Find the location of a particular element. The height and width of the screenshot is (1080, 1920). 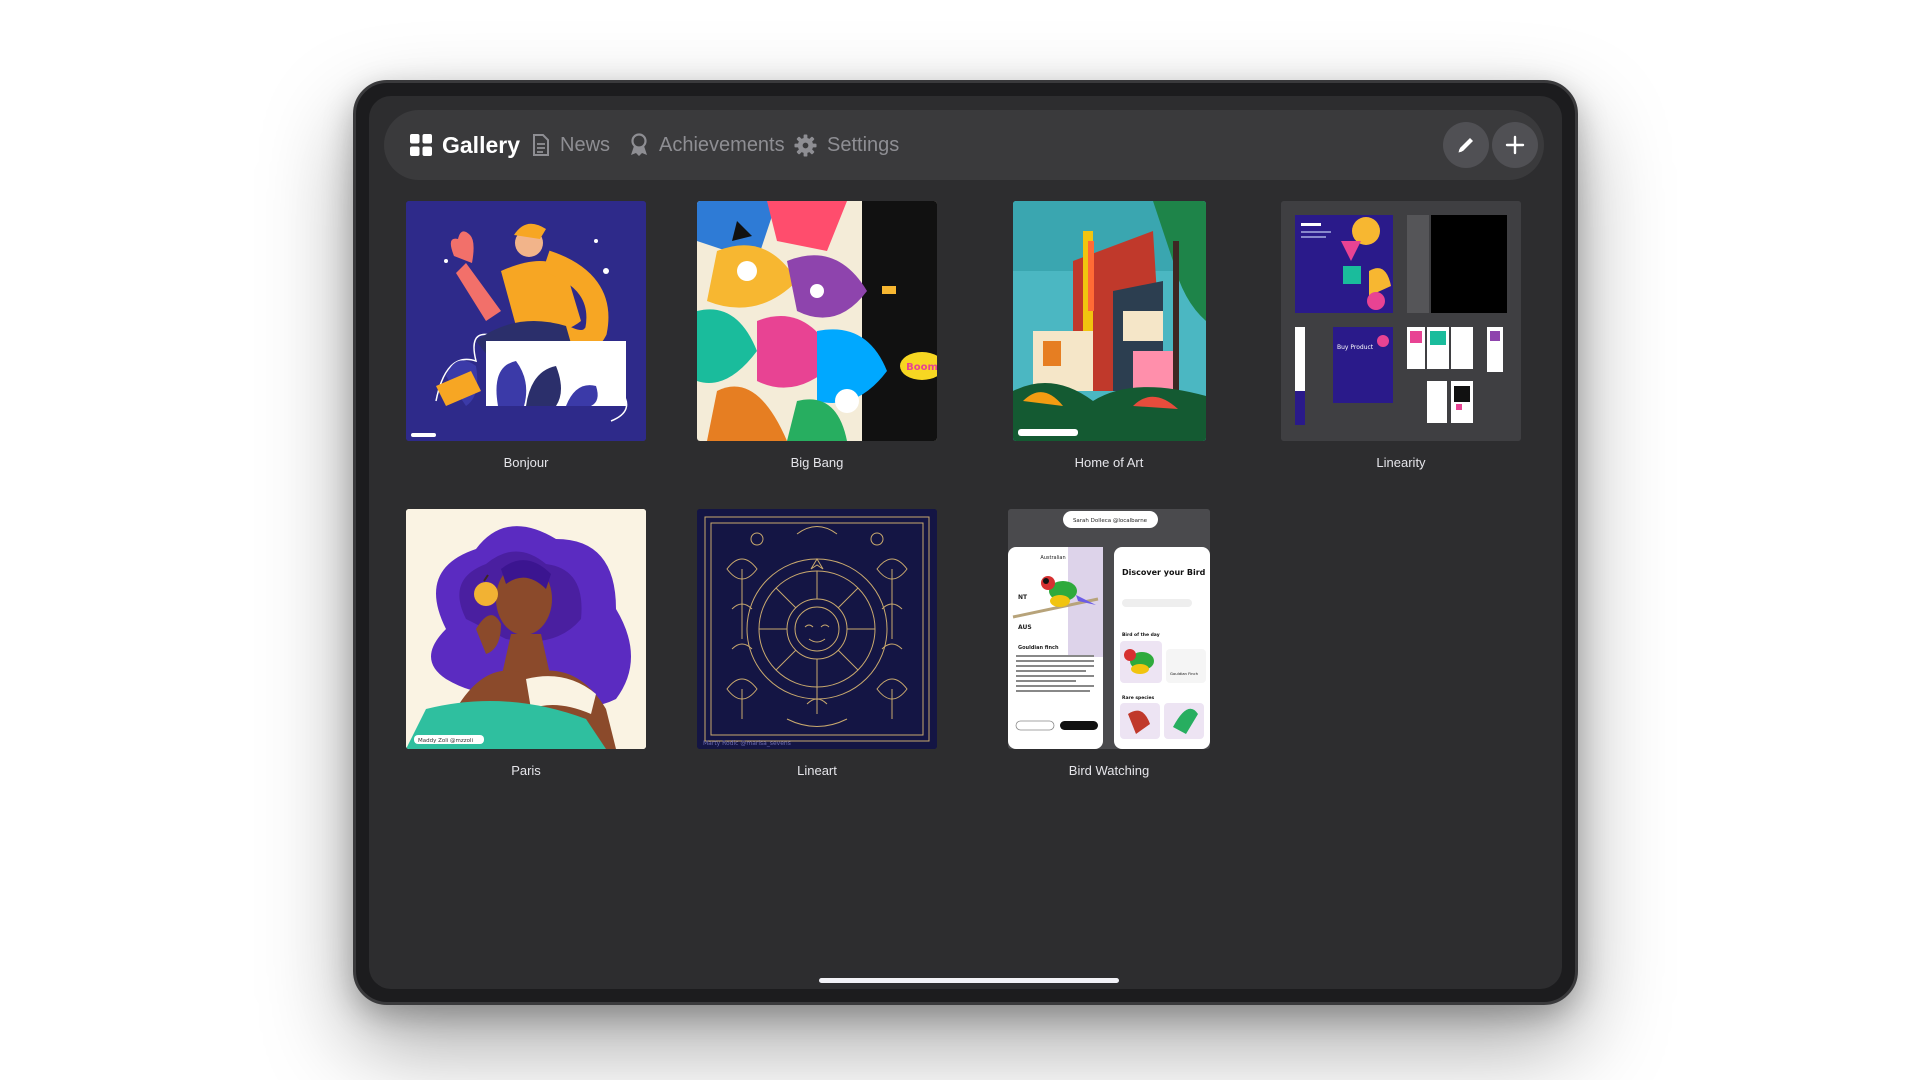

gallery-item-home-of-art: Home of Art is located at coordinates (1109, 335).